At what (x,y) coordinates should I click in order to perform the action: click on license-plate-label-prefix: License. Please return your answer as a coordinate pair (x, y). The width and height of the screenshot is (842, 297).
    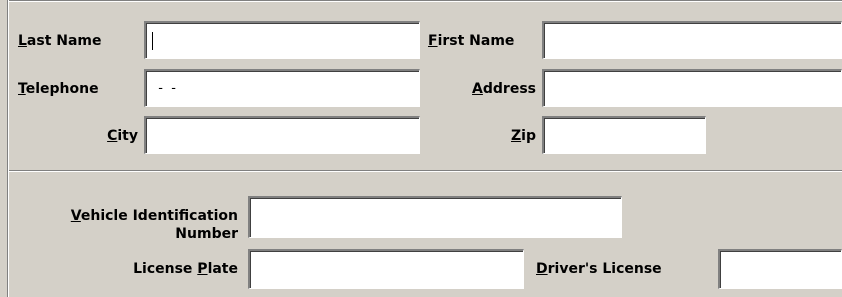
    Looking at the image, I should click on (165, 269).